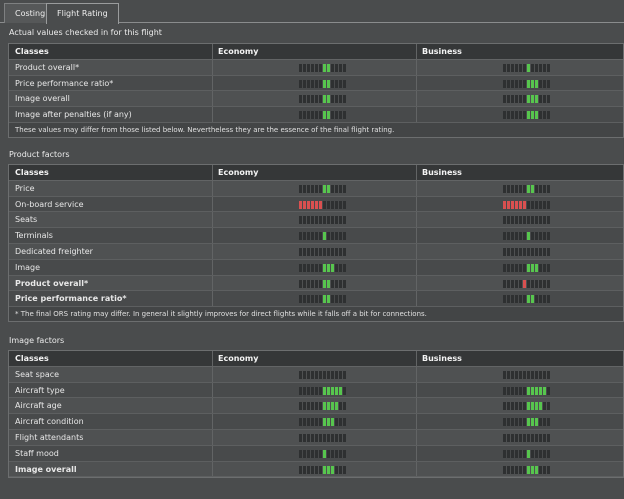  I want to click on column-header-business: Business, so click(442, 51).